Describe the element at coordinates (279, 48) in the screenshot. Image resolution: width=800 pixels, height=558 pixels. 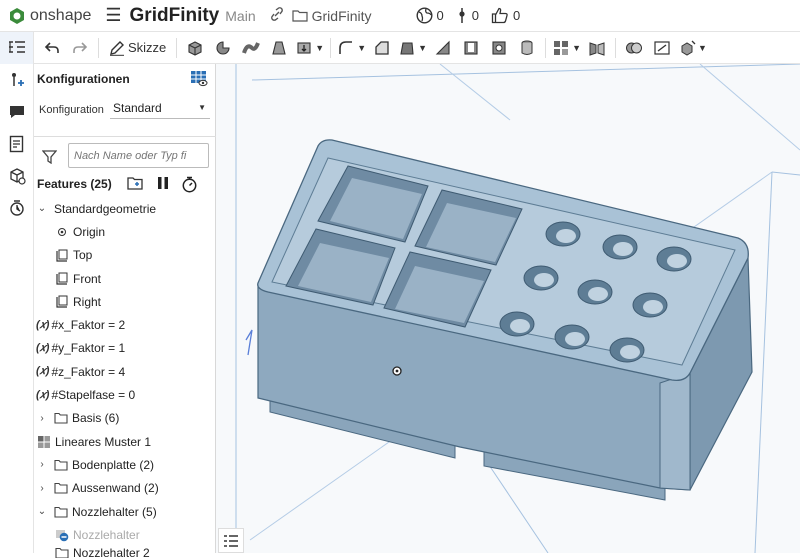
I see `loft-icon` at that location.